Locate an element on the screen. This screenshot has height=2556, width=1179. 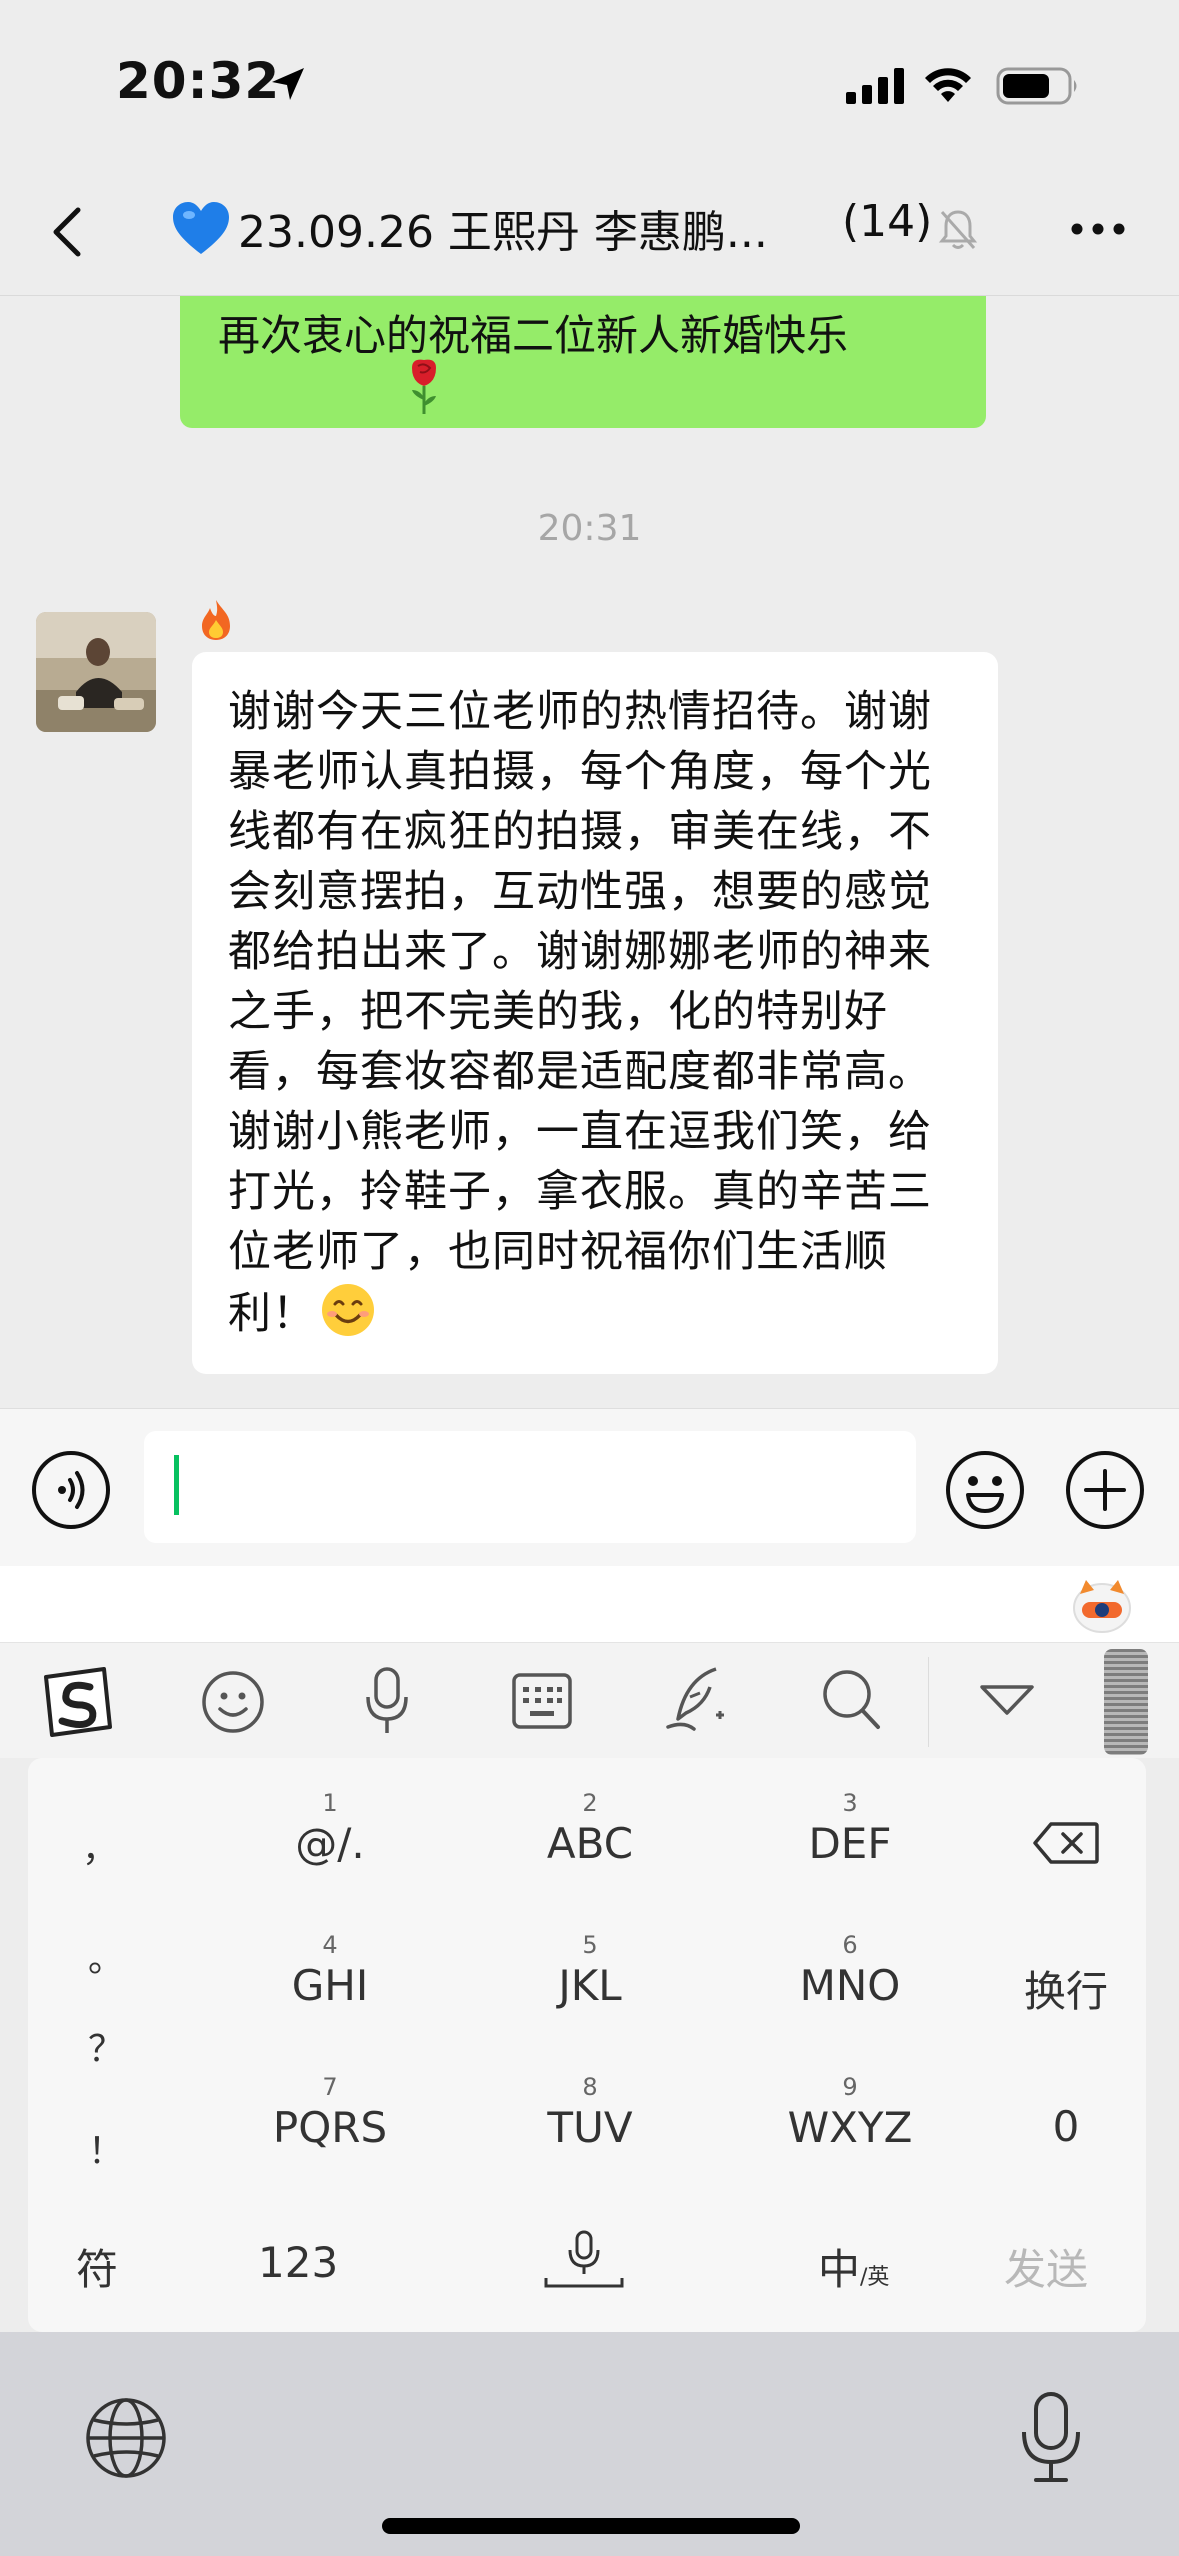
newline-key: 换行 is located at coordinates (1066, 1988).